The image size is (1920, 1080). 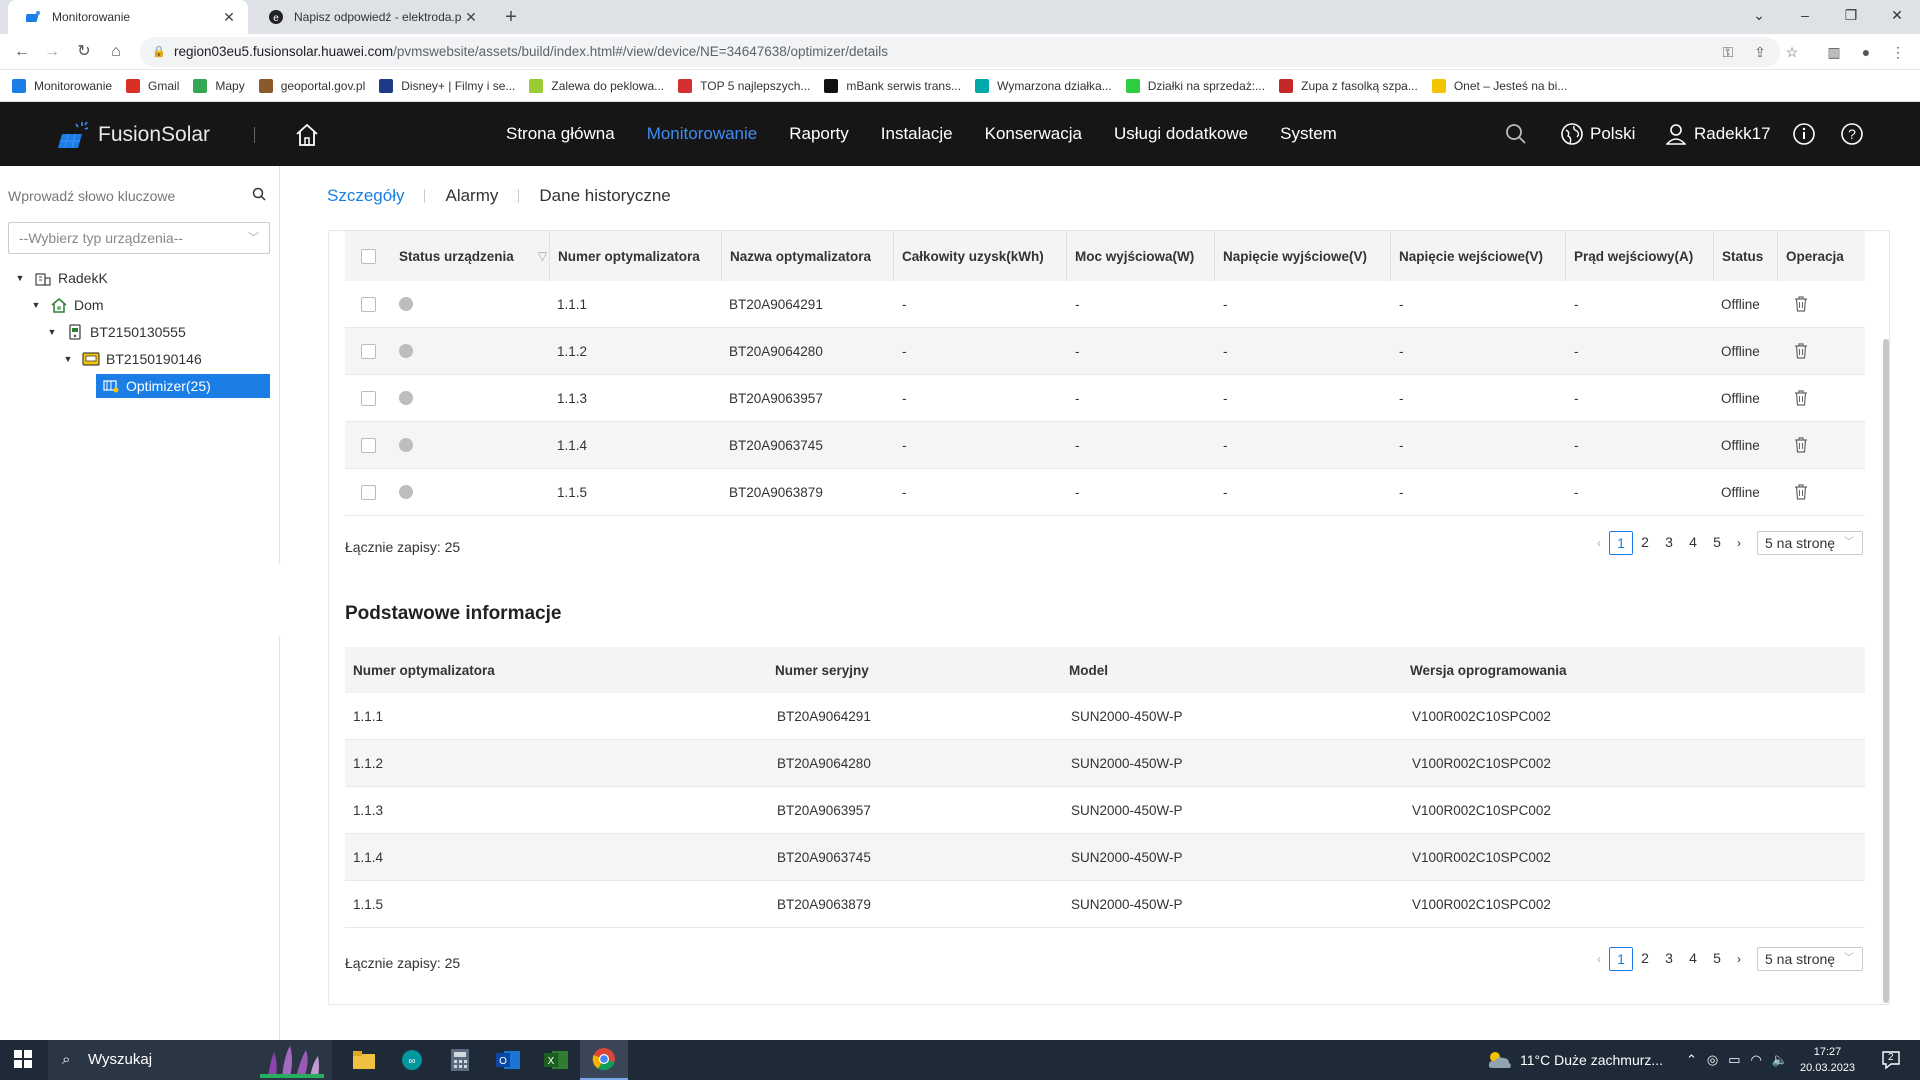 I want to click on reload-icon: ↻, so click(x=84, y=52).